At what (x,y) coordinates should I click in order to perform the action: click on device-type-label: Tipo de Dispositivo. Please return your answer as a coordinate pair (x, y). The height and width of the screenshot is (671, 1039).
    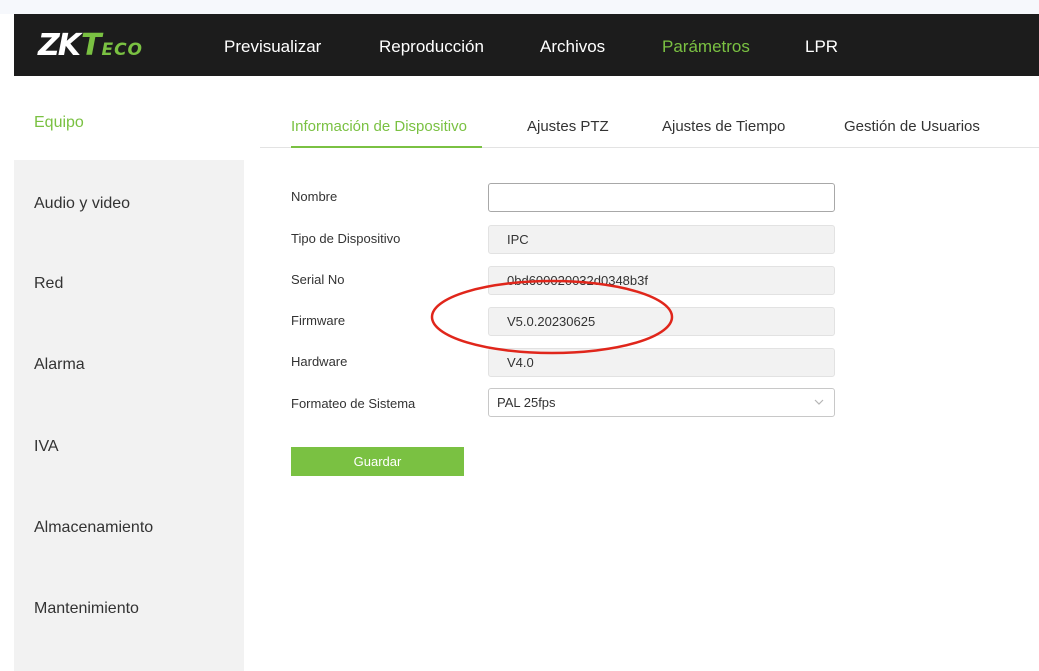
    Looking at the image, I should click on (346, 238).